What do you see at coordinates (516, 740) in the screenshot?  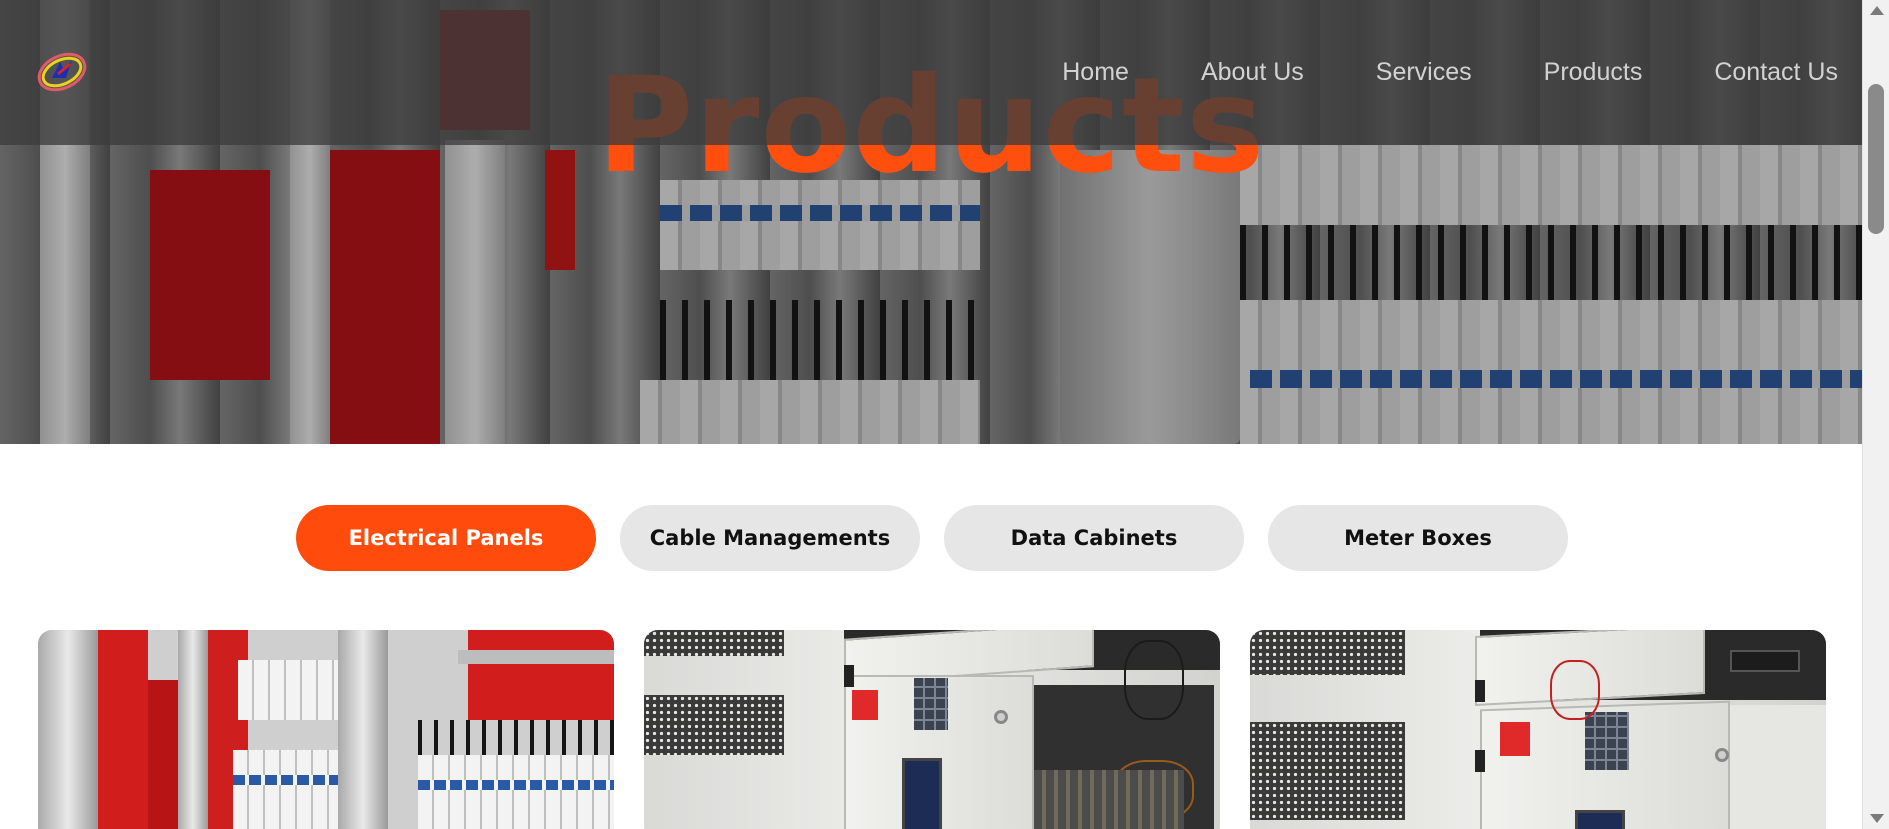 I see `panel-wires` at bounding box center [516, 740].